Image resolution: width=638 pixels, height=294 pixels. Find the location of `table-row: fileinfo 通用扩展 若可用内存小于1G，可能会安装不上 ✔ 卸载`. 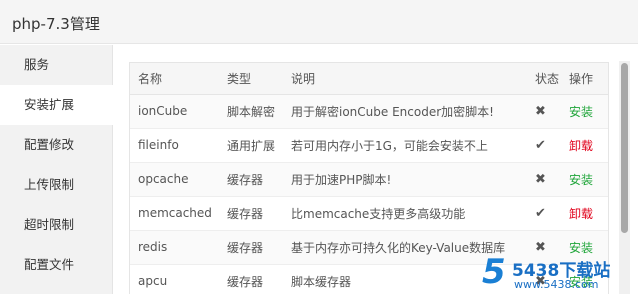

table-row: fileinfo 通用扩展 若可用内存小于1G，可能会安装不上 ✔ 卸载 is located at coordinates (369, 145).